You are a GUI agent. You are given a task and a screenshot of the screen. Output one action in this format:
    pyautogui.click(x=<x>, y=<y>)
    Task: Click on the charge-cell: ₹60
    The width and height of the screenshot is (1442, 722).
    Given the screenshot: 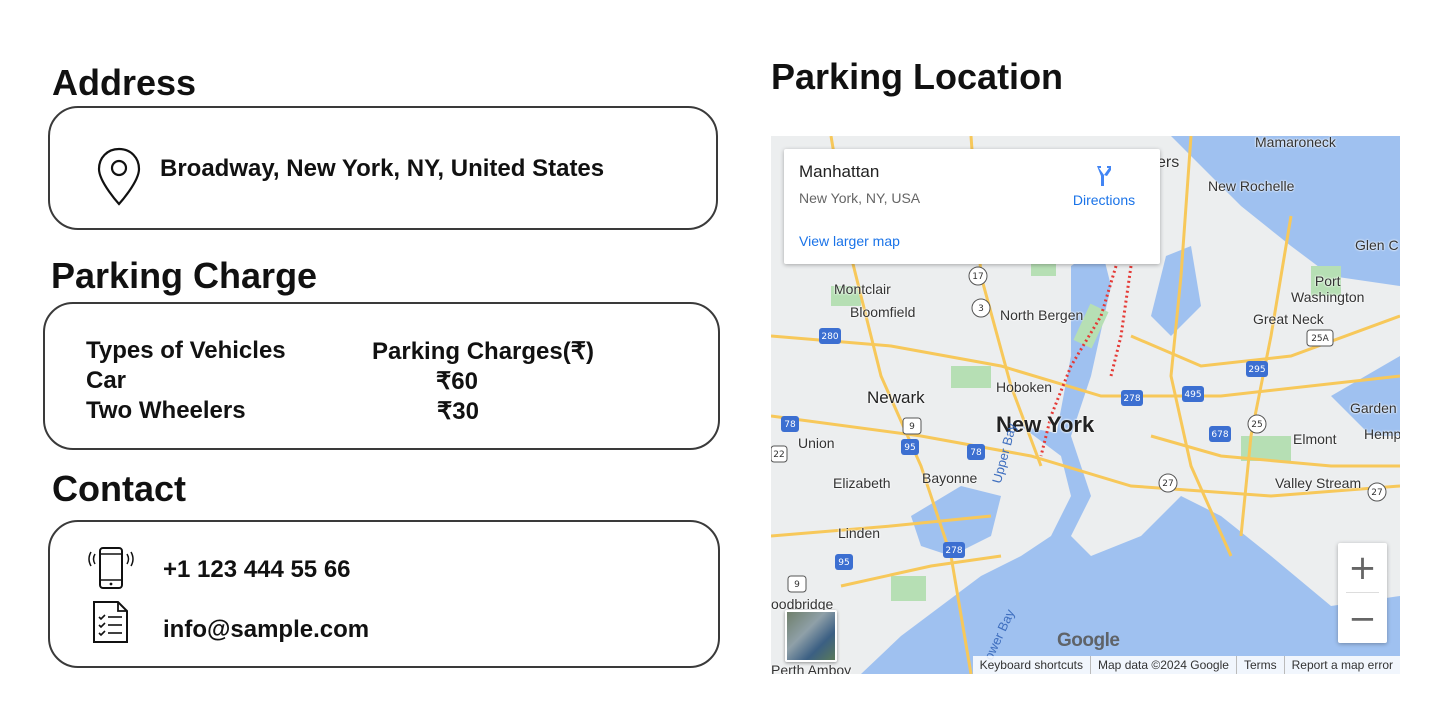 What is the action you would take?
    pyautogui.click(x=457, y=381)
    